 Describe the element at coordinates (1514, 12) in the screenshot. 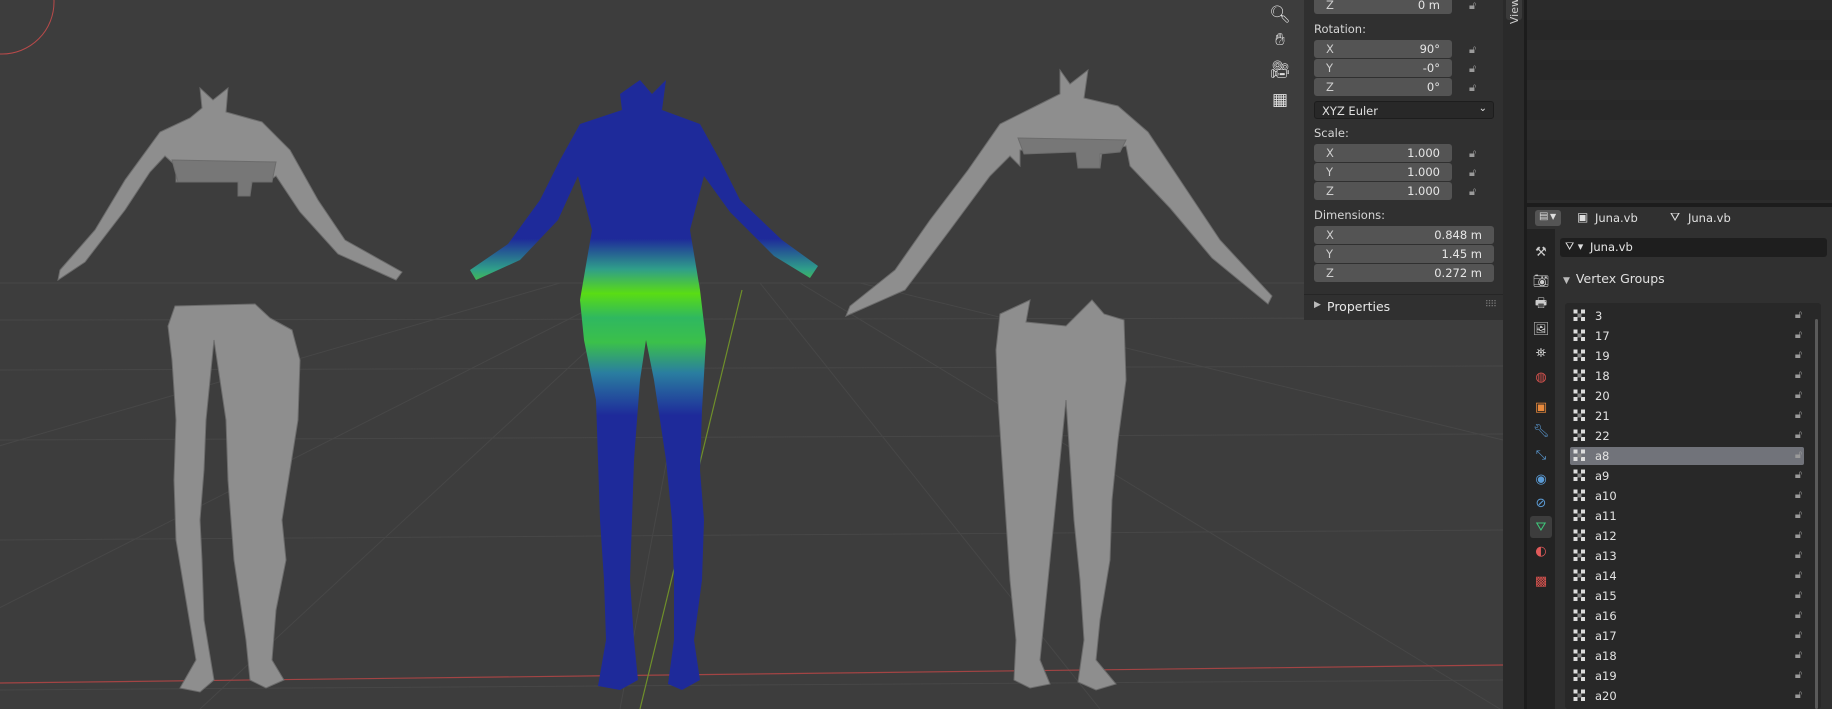

I see `tab-view: View` at that location.